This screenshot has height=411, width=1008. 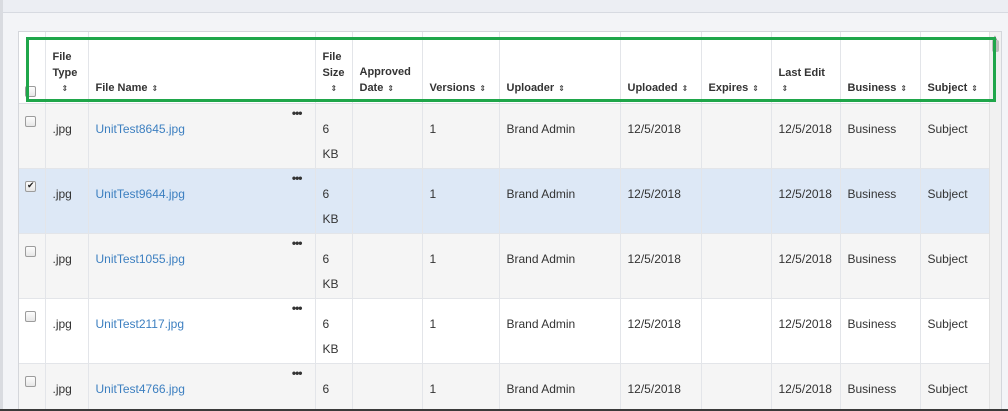 I want to click on col-approved-date: Approved Date ⇕, so click(x=387, y=68).